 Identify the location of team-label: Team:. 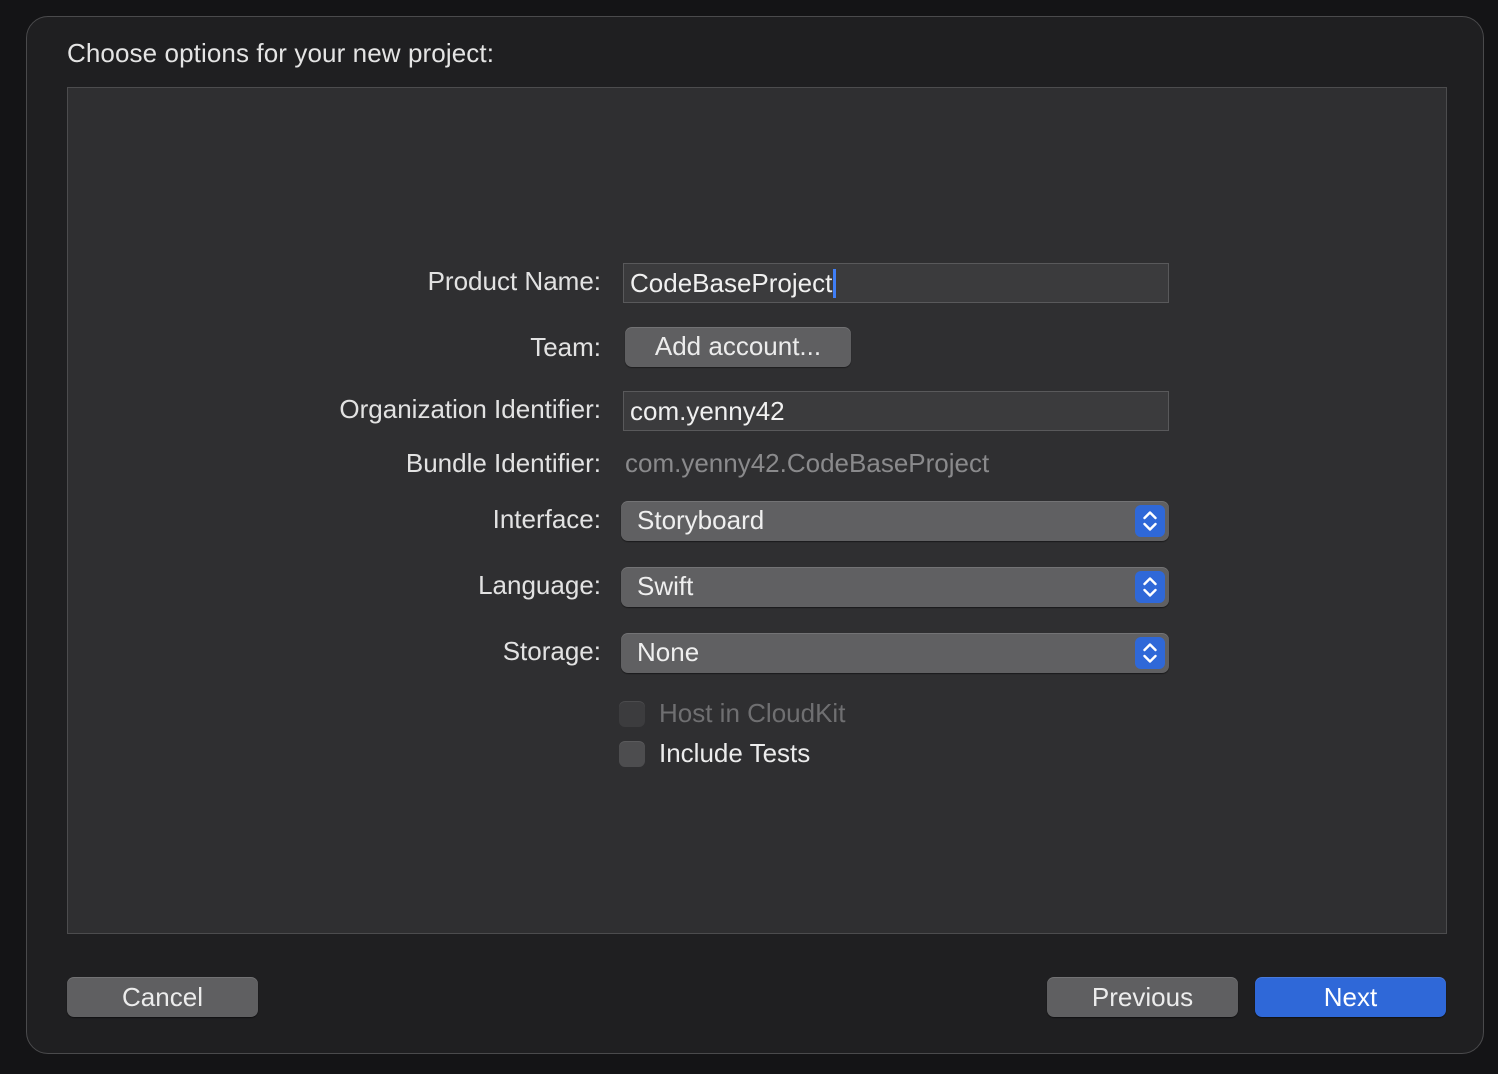
(565, 347).